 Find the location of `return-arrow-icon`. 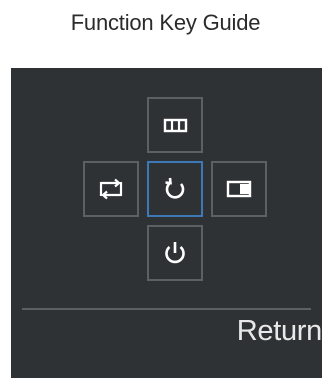

return-arrow-icon is located at coordinates (175, 188).